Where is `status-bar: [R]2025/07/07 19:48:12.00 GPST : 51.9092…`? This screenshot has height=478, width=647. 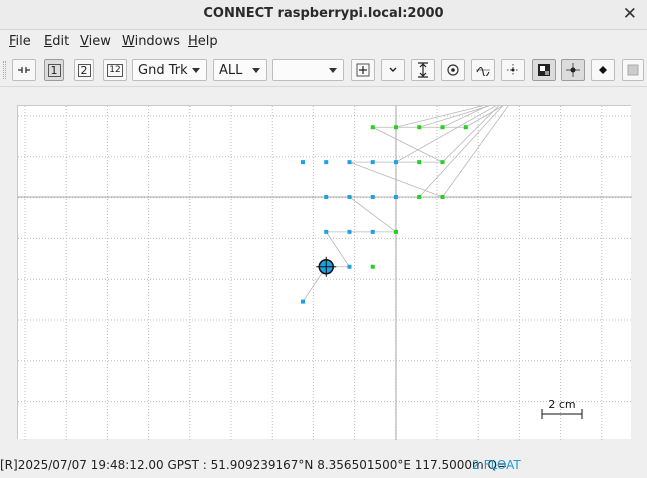 status-bar: [R]2025/07/07 19:48:12.00 GPST : 51.9092… is located at coordinates (323, 466).